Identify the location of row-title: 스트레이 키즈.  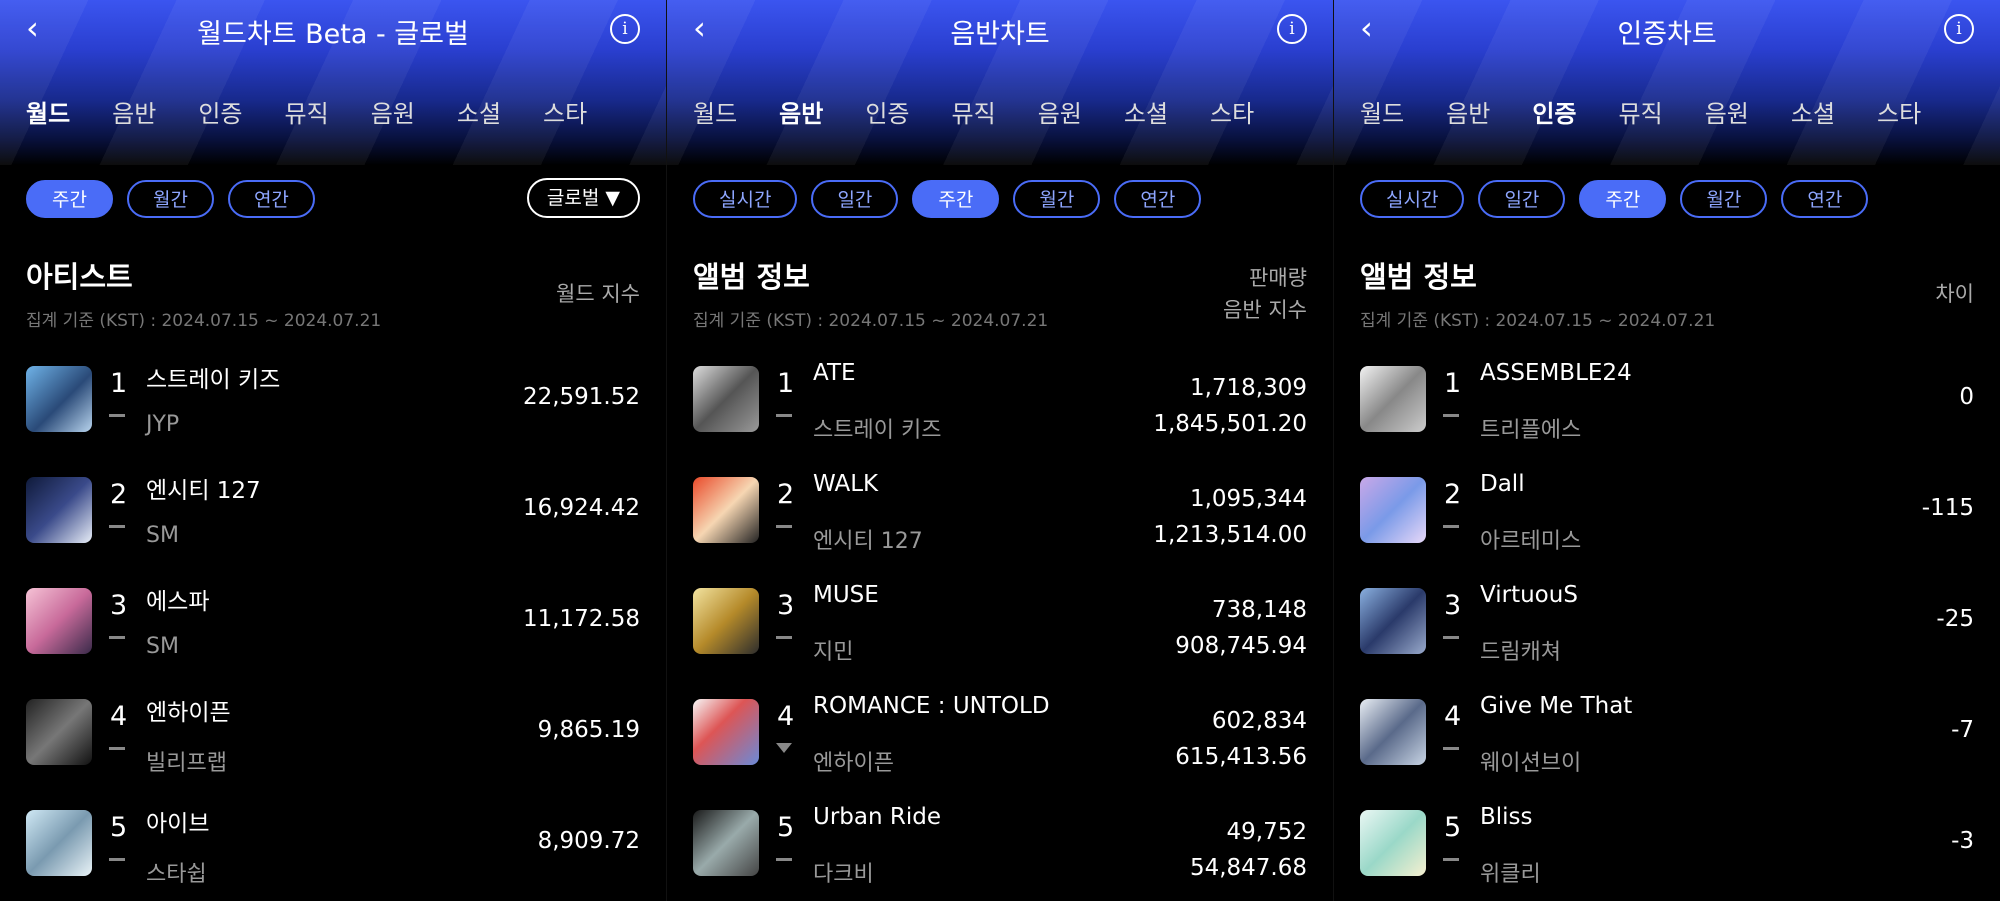
(213, 380).